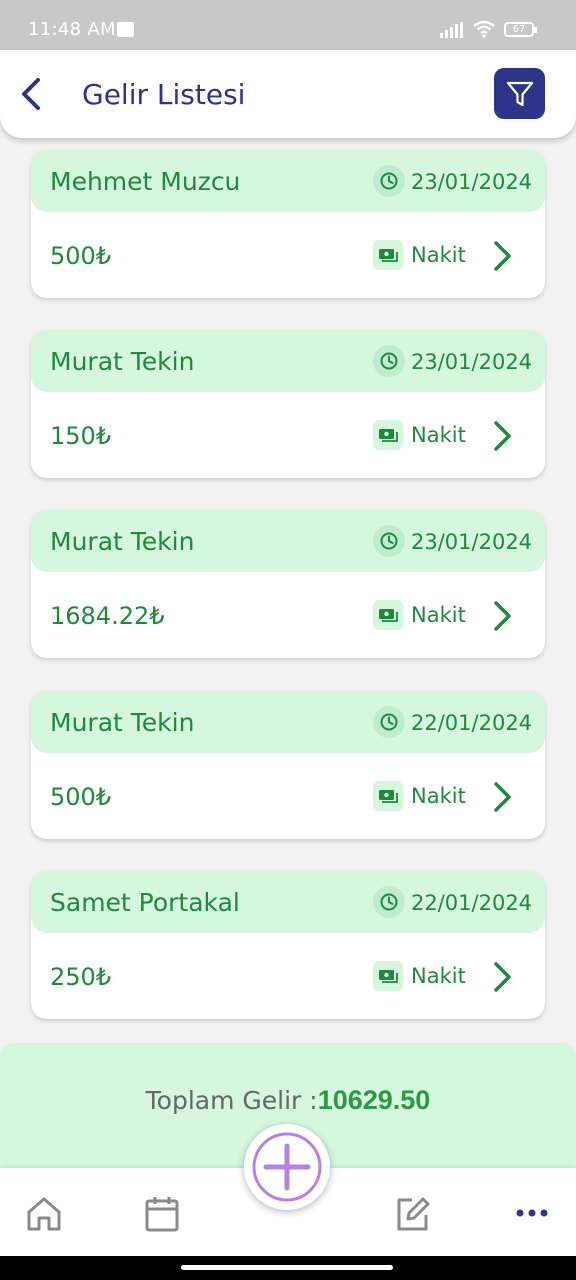 The image size is (576, 1280). I want to click on status-time: 11:48 AM, so click(72, 29).